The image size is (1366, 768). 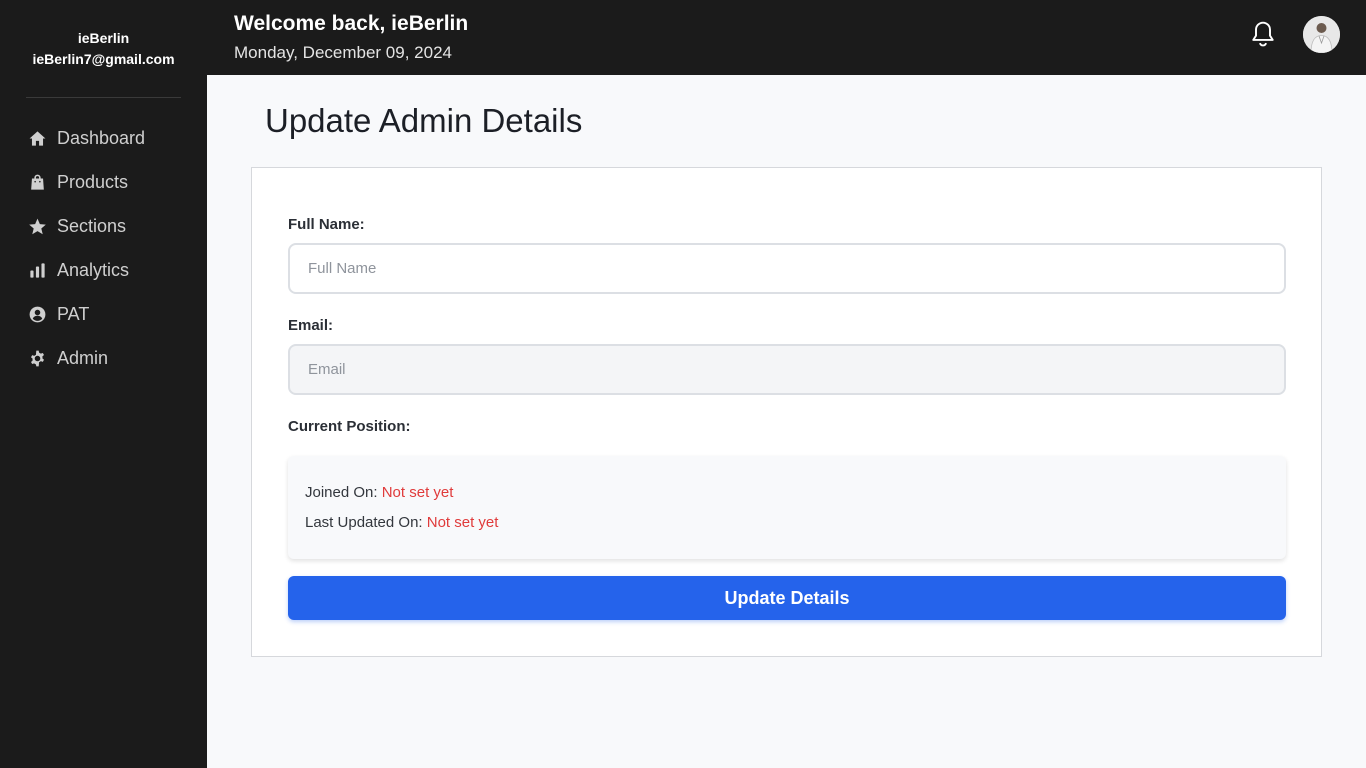 What do you see at coordinates (351, 23) in the screenshot?
I see `welcome-message: Welcome back, ieBerlin` at bounding box center [351, 23].